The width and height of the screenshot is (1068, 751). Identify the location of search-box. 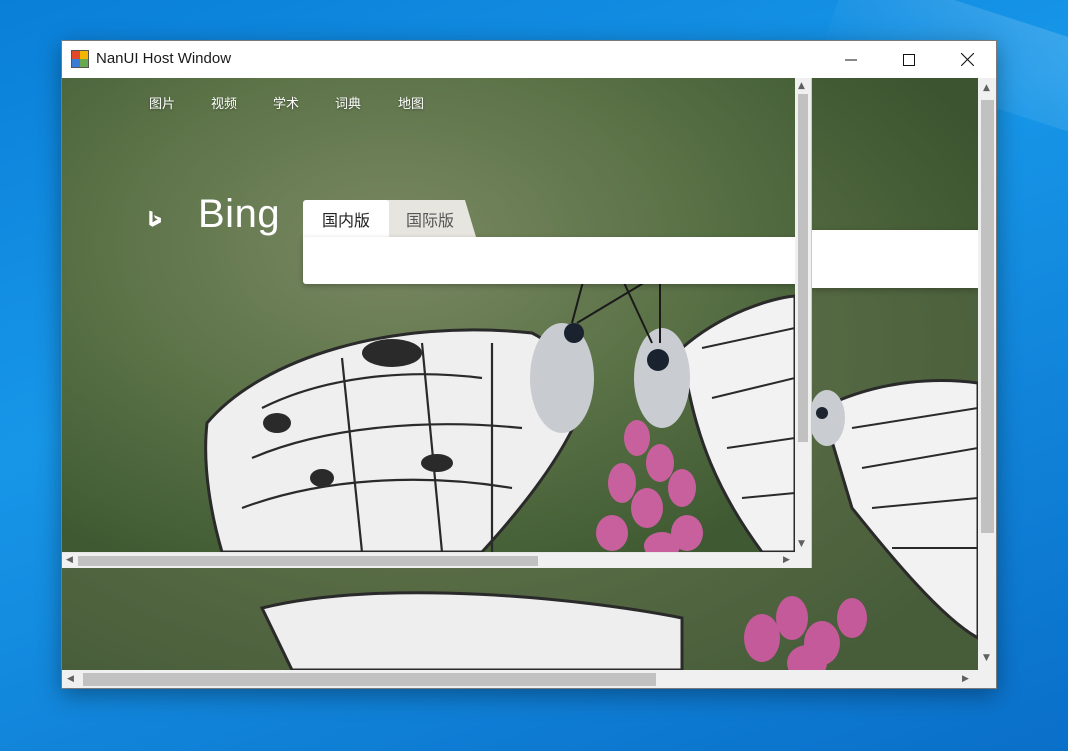
(549, 260).